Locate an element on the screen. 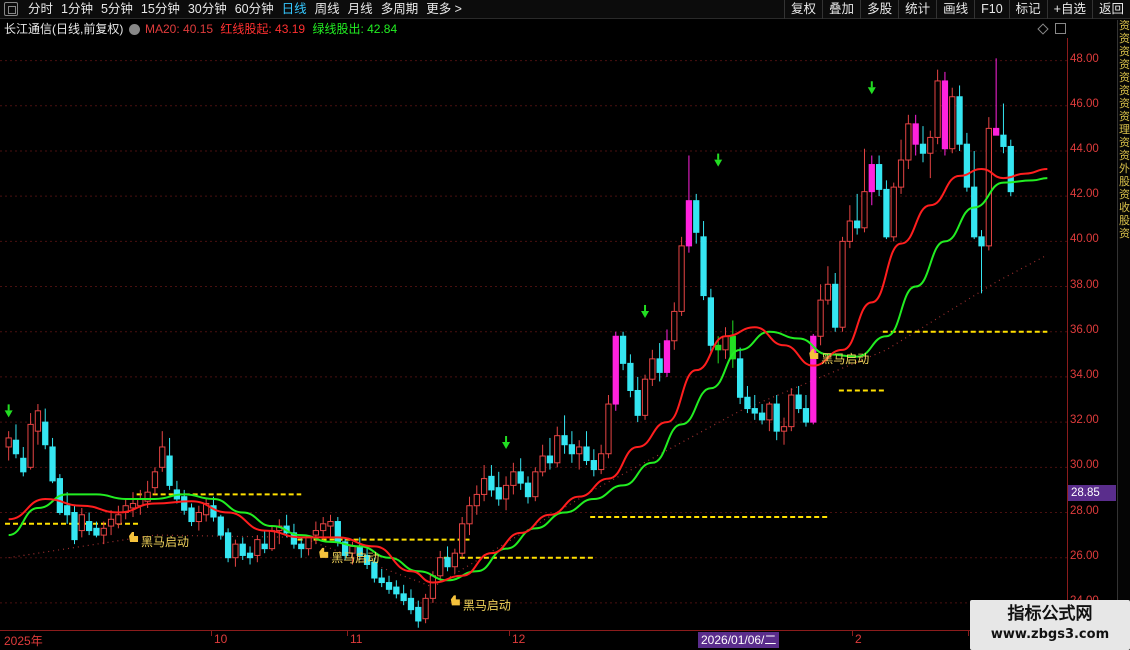 The image size is (1130, 650). tick-44: 44.00 is located at coordinates (1084, 148).